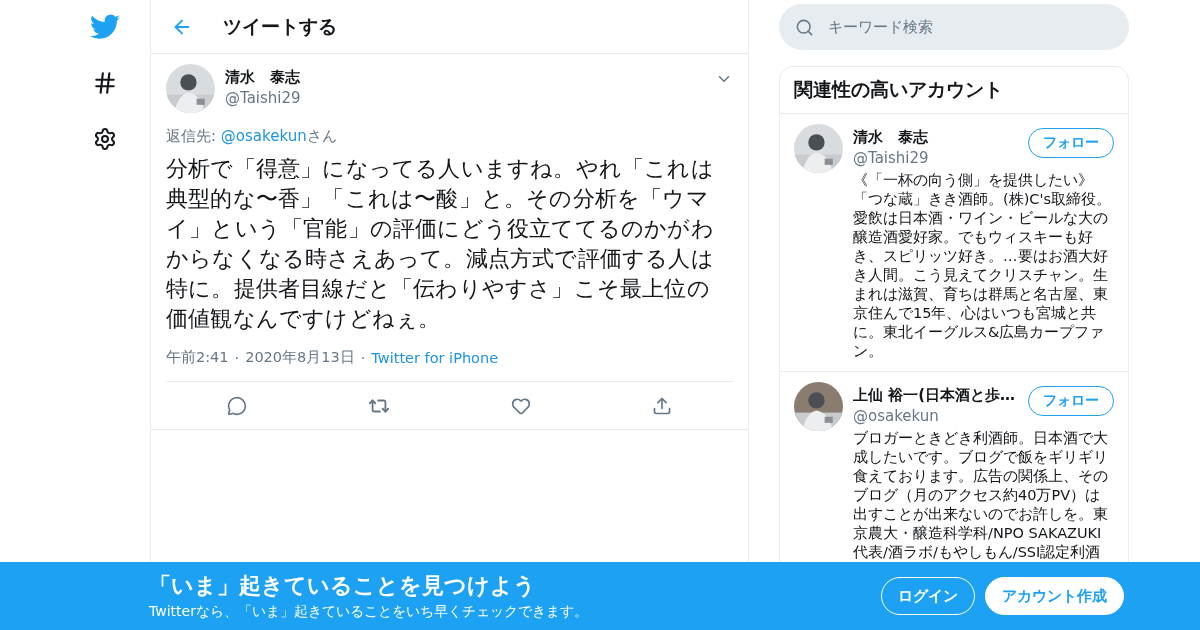 Image resolution: width=1200 pixels, height=630 pixels. What do you see at coordinates (440, 244) in the screenshot?
I see `tweet-text: 分析で「得意」になってる人いますね。やれ「これは典型的な〜香」「これは〜酸」と。その分析を「ウマイ」という「官能」の評価にどう役立ててるのかがわからなくなる時さえあって。減点方式で評価する人は特に。提供者目線だと「伝わりやすさ」こそ最上位の価値観なんですけどねぇ。` at bounding box center [440, 244].